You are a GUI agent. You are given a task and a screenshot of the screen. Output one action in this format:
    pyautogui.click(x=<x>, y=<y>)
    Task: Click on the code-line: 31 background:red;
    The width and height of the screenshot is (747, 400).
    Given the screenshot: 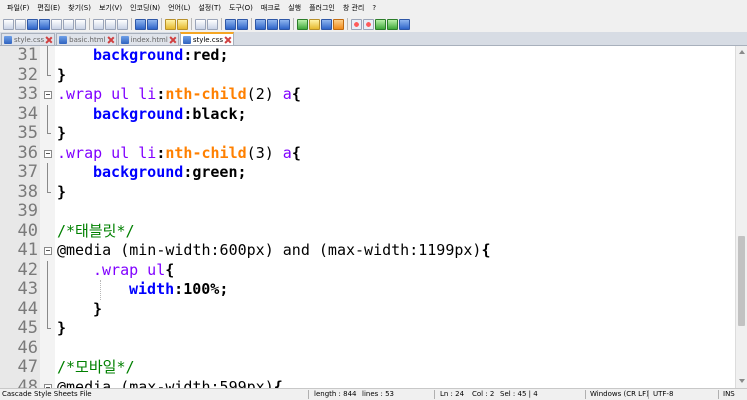 What is the action you would take?
    pyautogui.click(x=367, y=56)
    